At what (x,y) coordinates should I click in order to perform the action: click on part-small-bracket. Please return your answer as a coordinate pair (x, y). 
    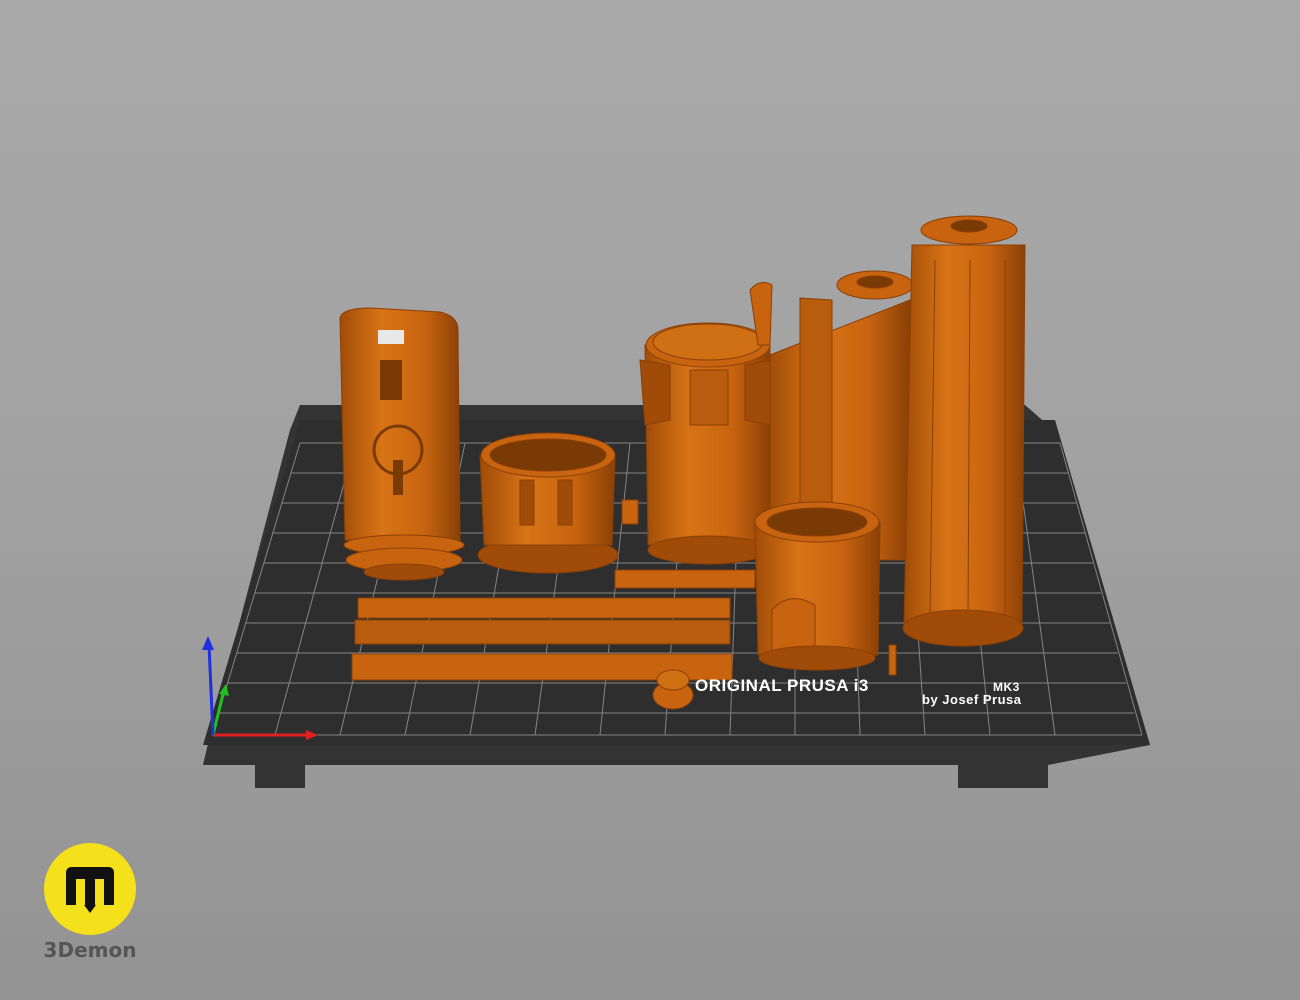
    Looking at the image, I should click on (630, 512).